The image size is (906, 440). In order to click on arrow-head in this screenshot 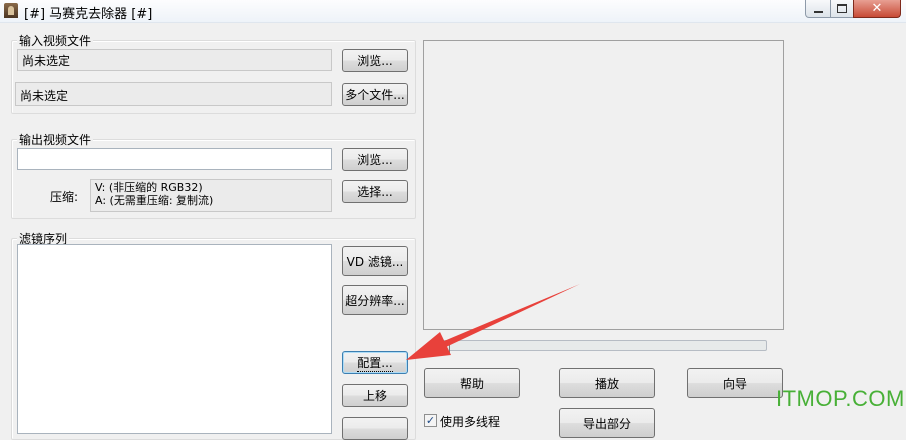, I will do `click(428, 346)`.